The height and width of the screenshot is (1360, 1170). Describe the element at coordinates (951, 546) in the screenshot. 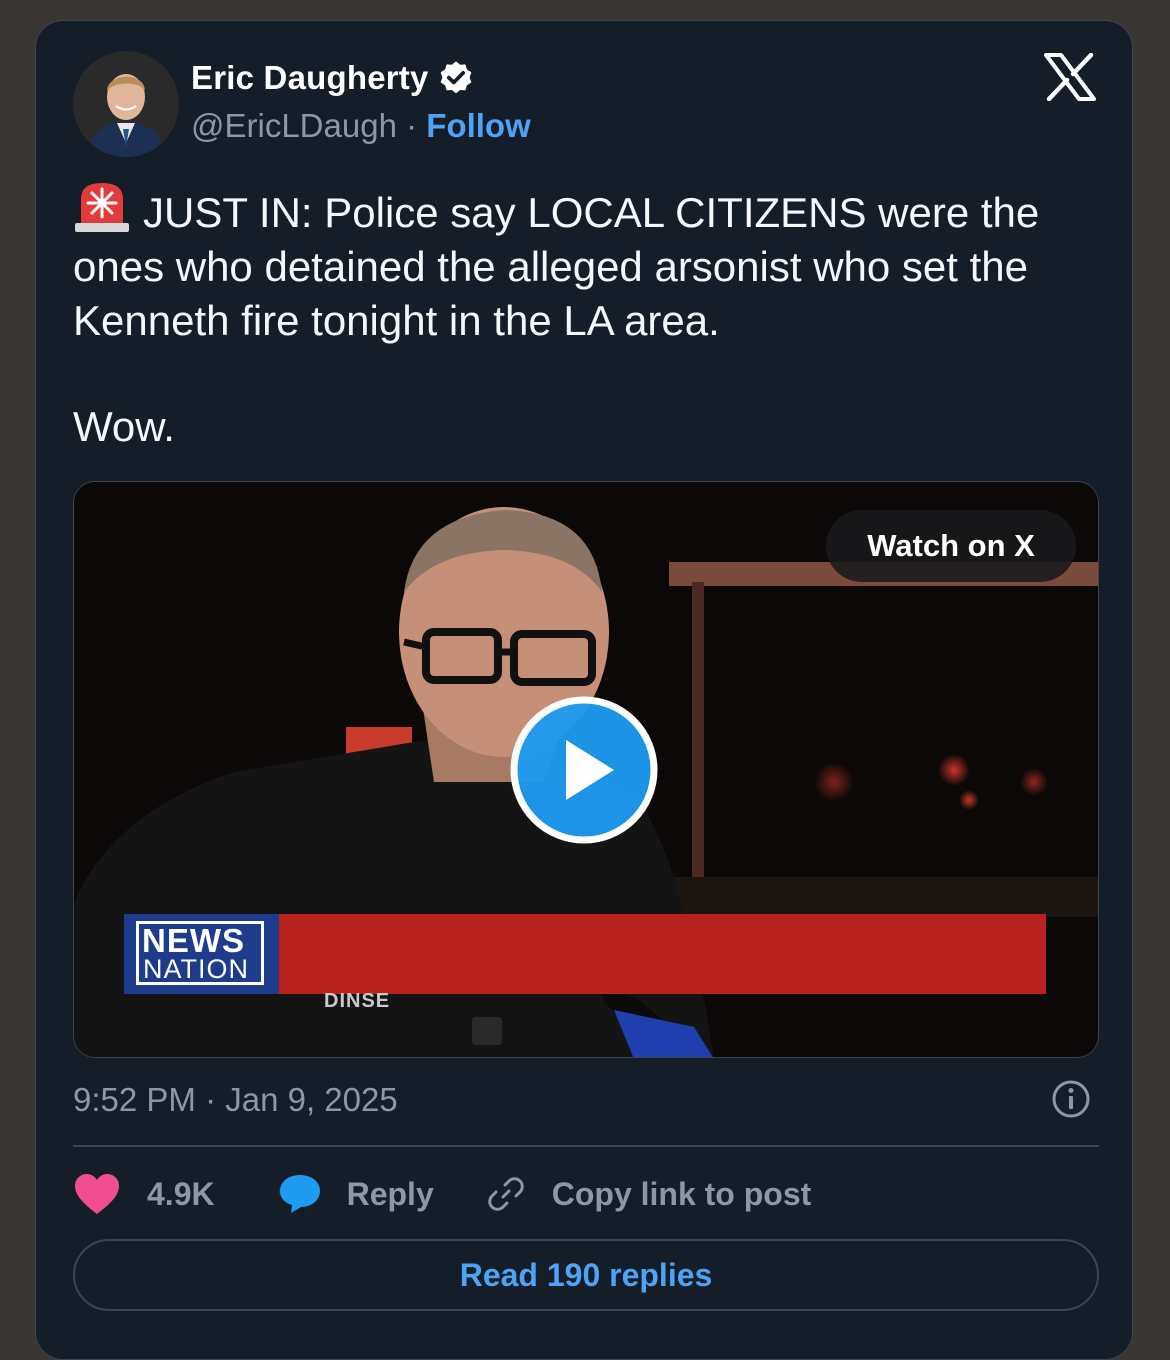

I see `watch-on-x-button: Watch on X` at that location.